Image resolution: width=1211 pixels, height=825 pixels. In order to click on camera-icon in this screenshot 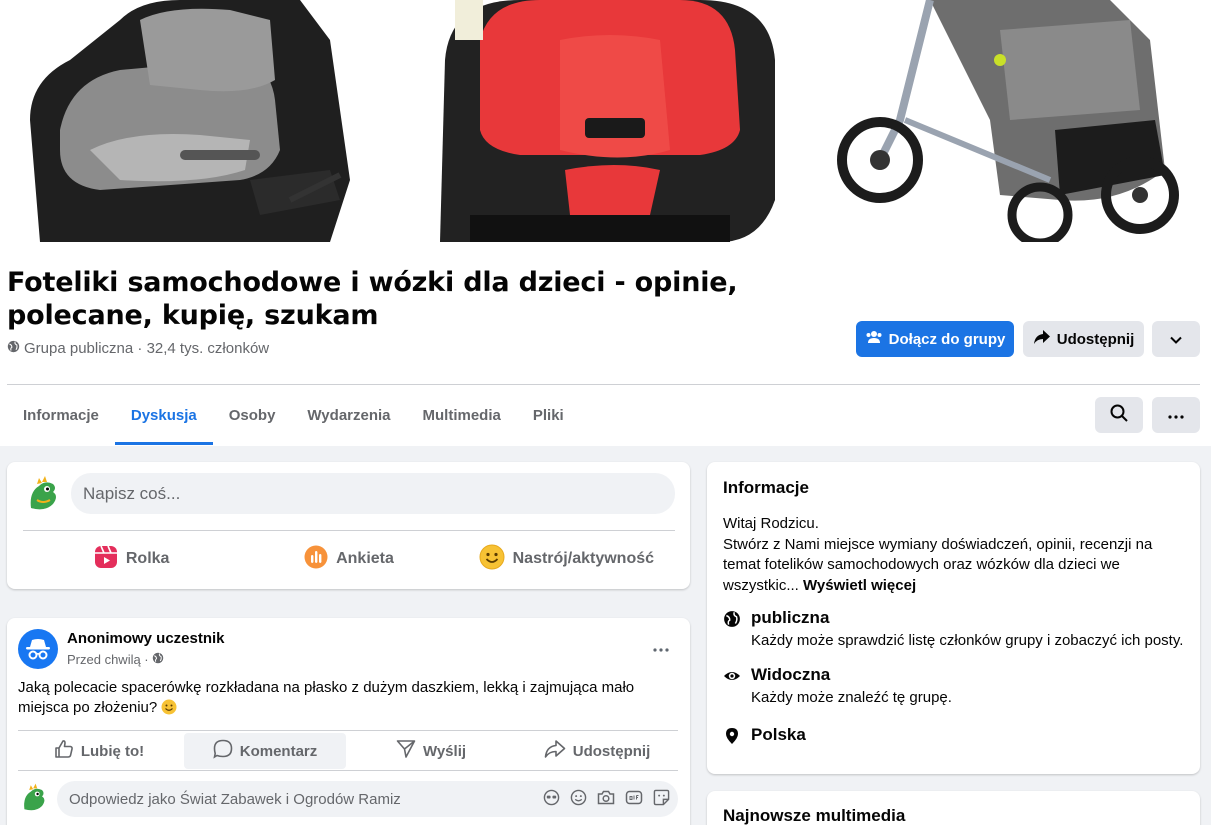, I will do `click(606, 799)`.